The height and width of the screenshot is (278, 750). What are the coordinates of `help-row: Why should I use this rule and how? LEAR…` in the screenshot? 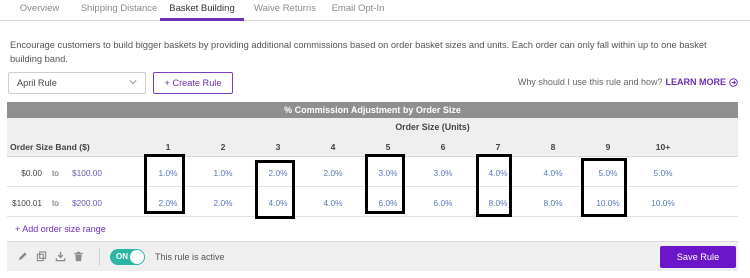 It's located at (628, 82).